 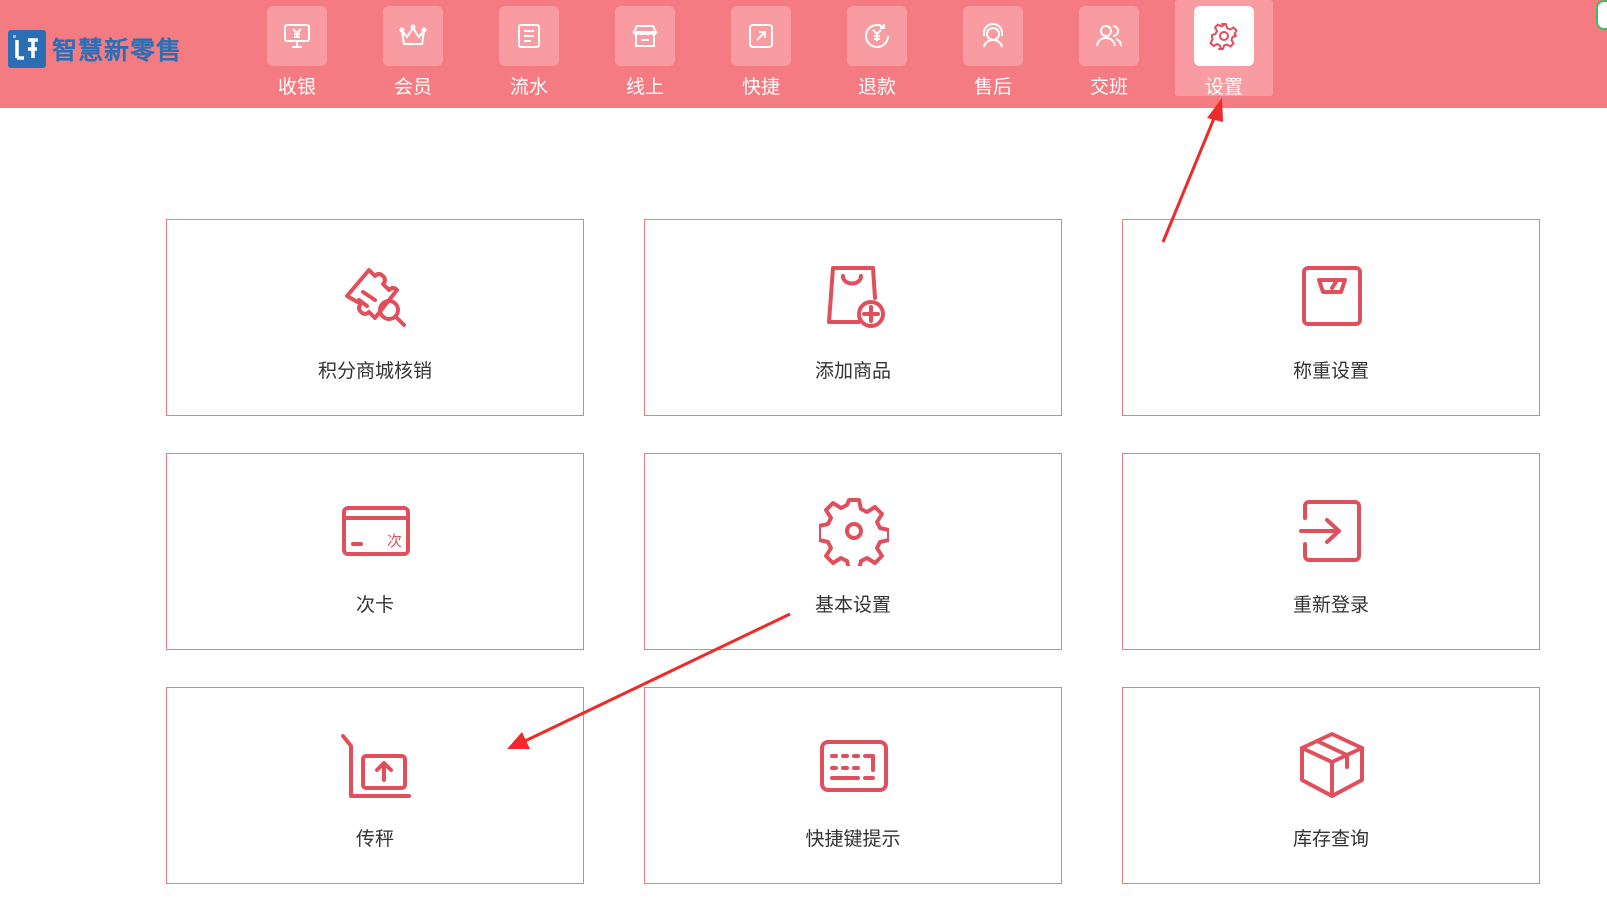 What do you see at coordinates (856, 297) in the screenshot?
I see `bag-add-icon` at bounding box center [856, 297].